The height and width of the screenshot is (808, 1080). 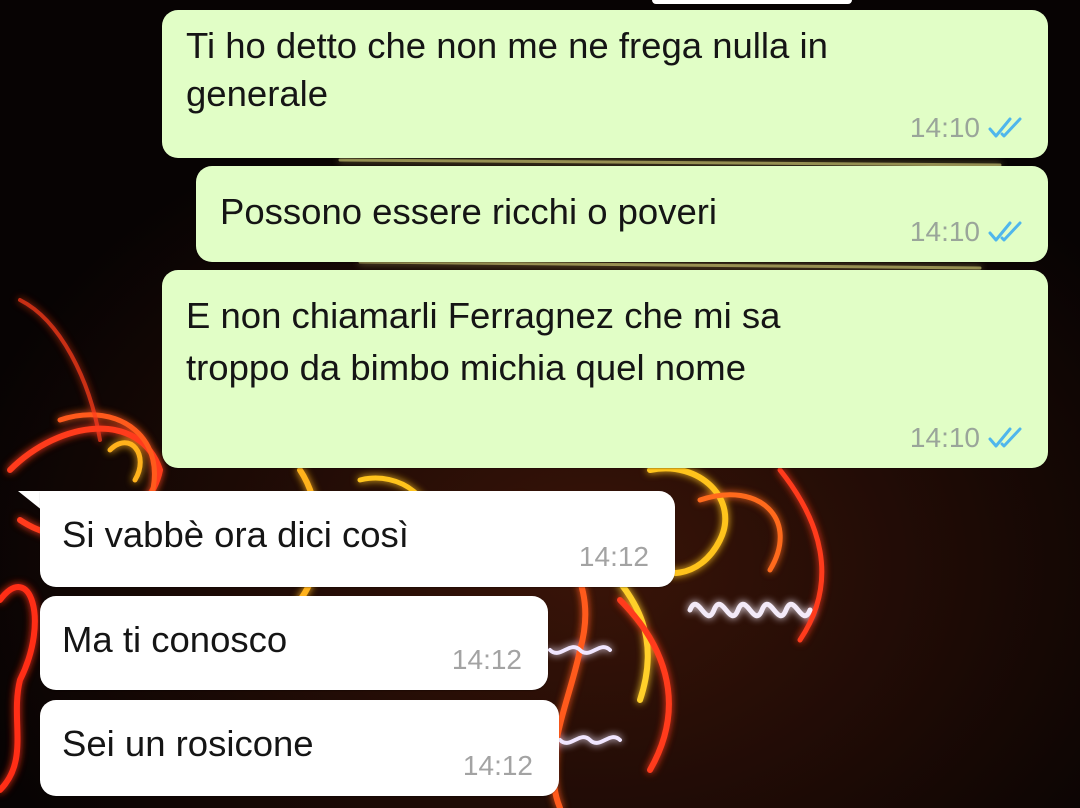 What do you see at coordinates (235, 534) in the screenshot?
I see `message-text-line: Si vabbè ora dici così` at bounding box center [235, 534].